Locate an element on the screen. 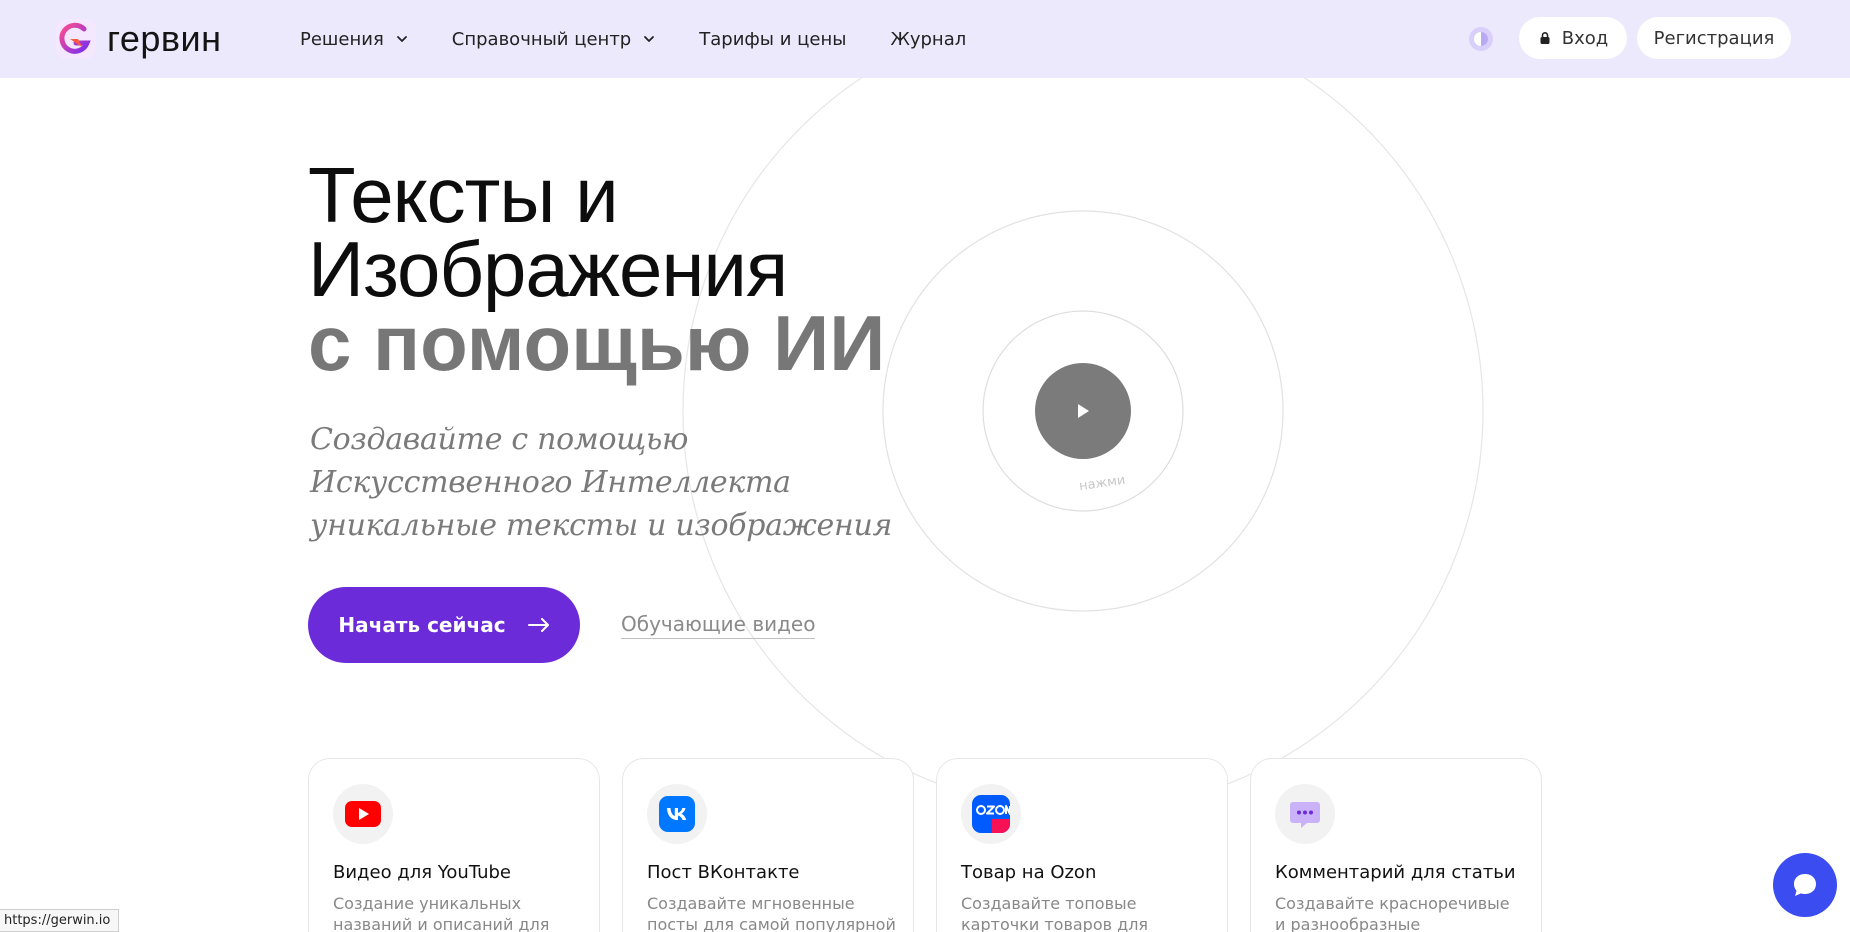 This screenshot has height=932, width=1850. logo-text: гервин is located at coordinates (164, 38).